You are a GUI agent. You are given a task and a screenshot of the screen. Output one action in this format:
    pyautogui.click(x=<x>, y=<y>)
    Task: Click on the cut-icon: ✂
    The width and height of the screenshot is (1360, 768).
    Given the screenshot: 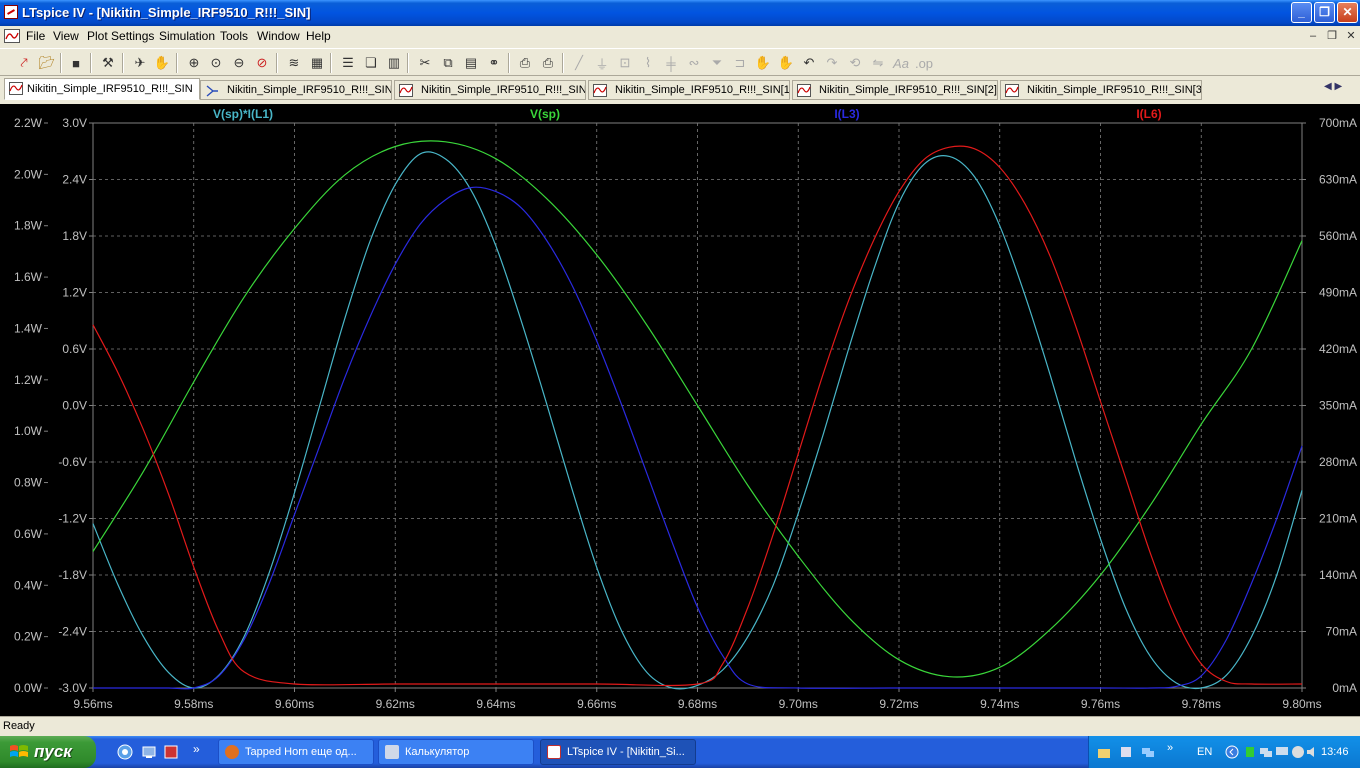 What is the action you would take?
    pyautogui.click(x=425, y=63)
    